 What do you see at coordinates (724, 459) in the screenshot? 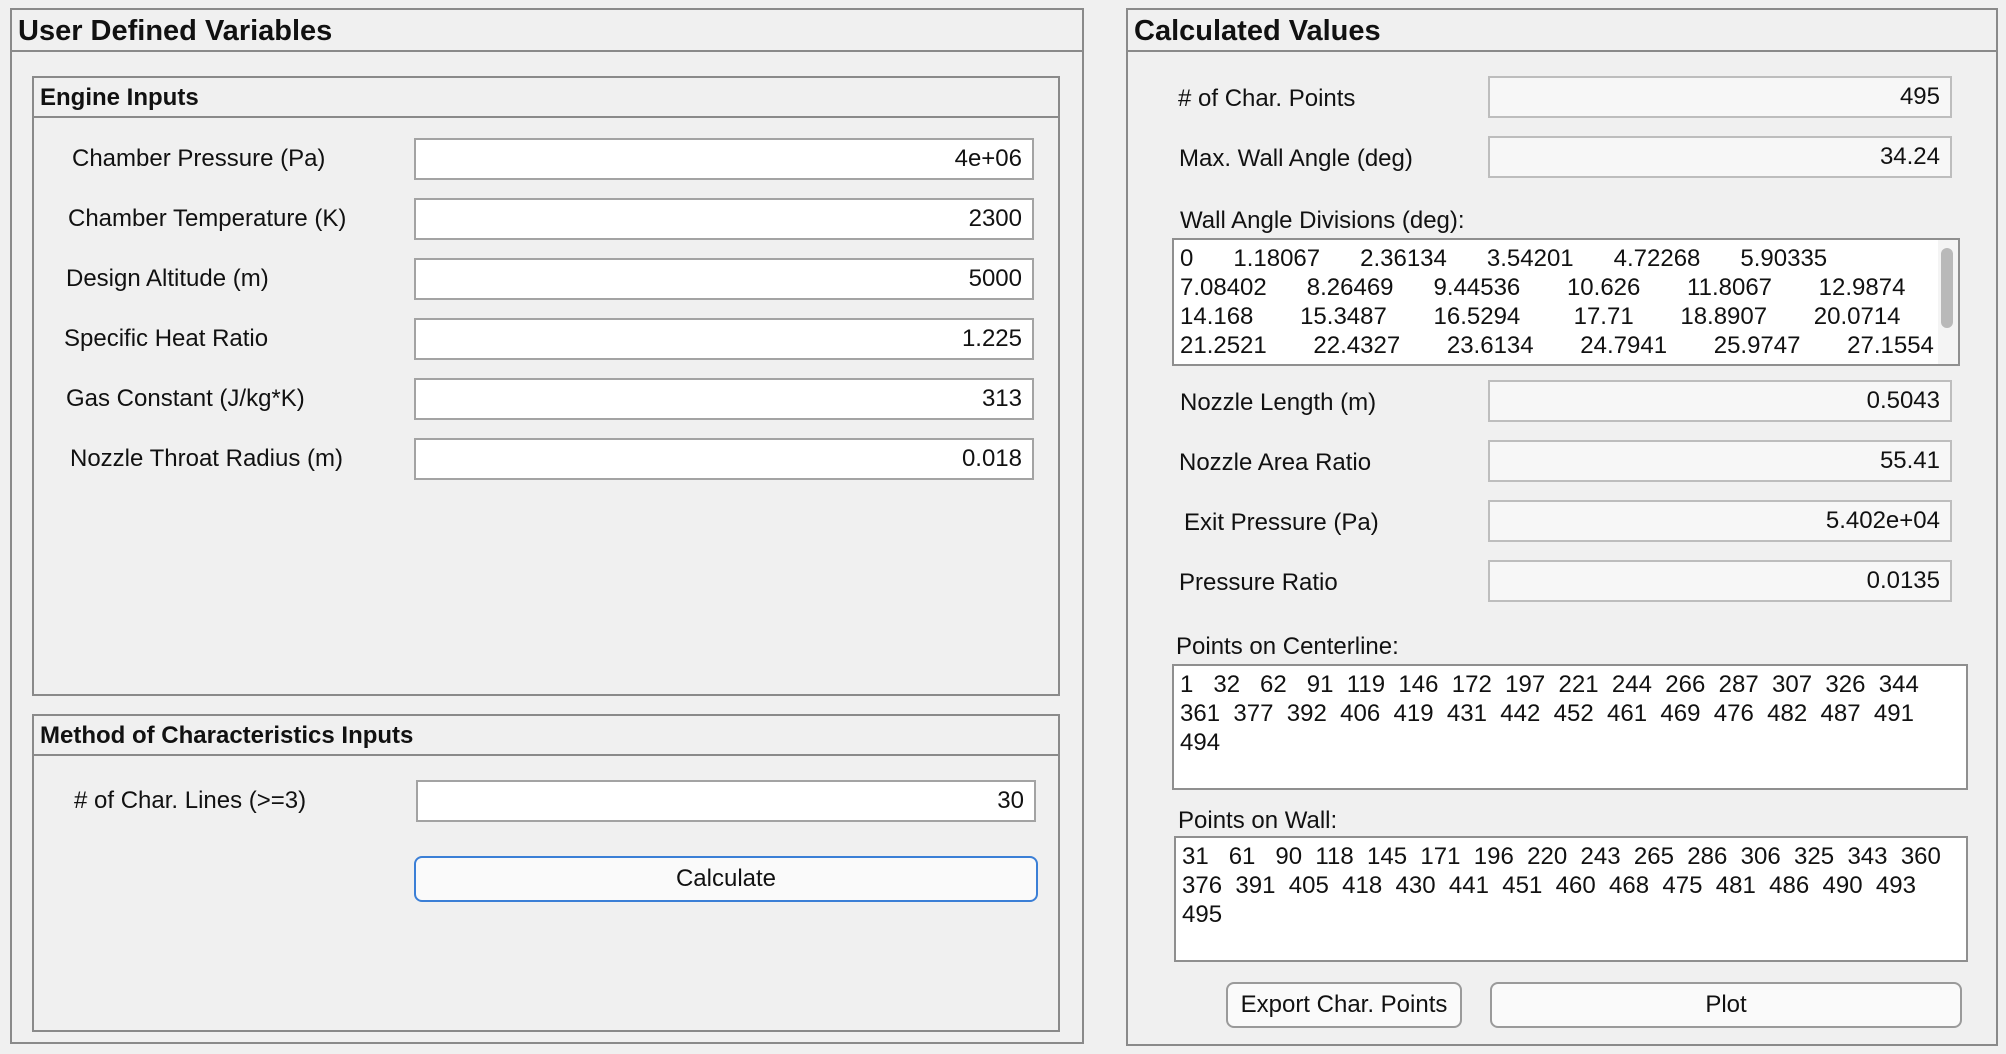
I see `nozzle-throat-radius-input` at bounding box center [724, 459].